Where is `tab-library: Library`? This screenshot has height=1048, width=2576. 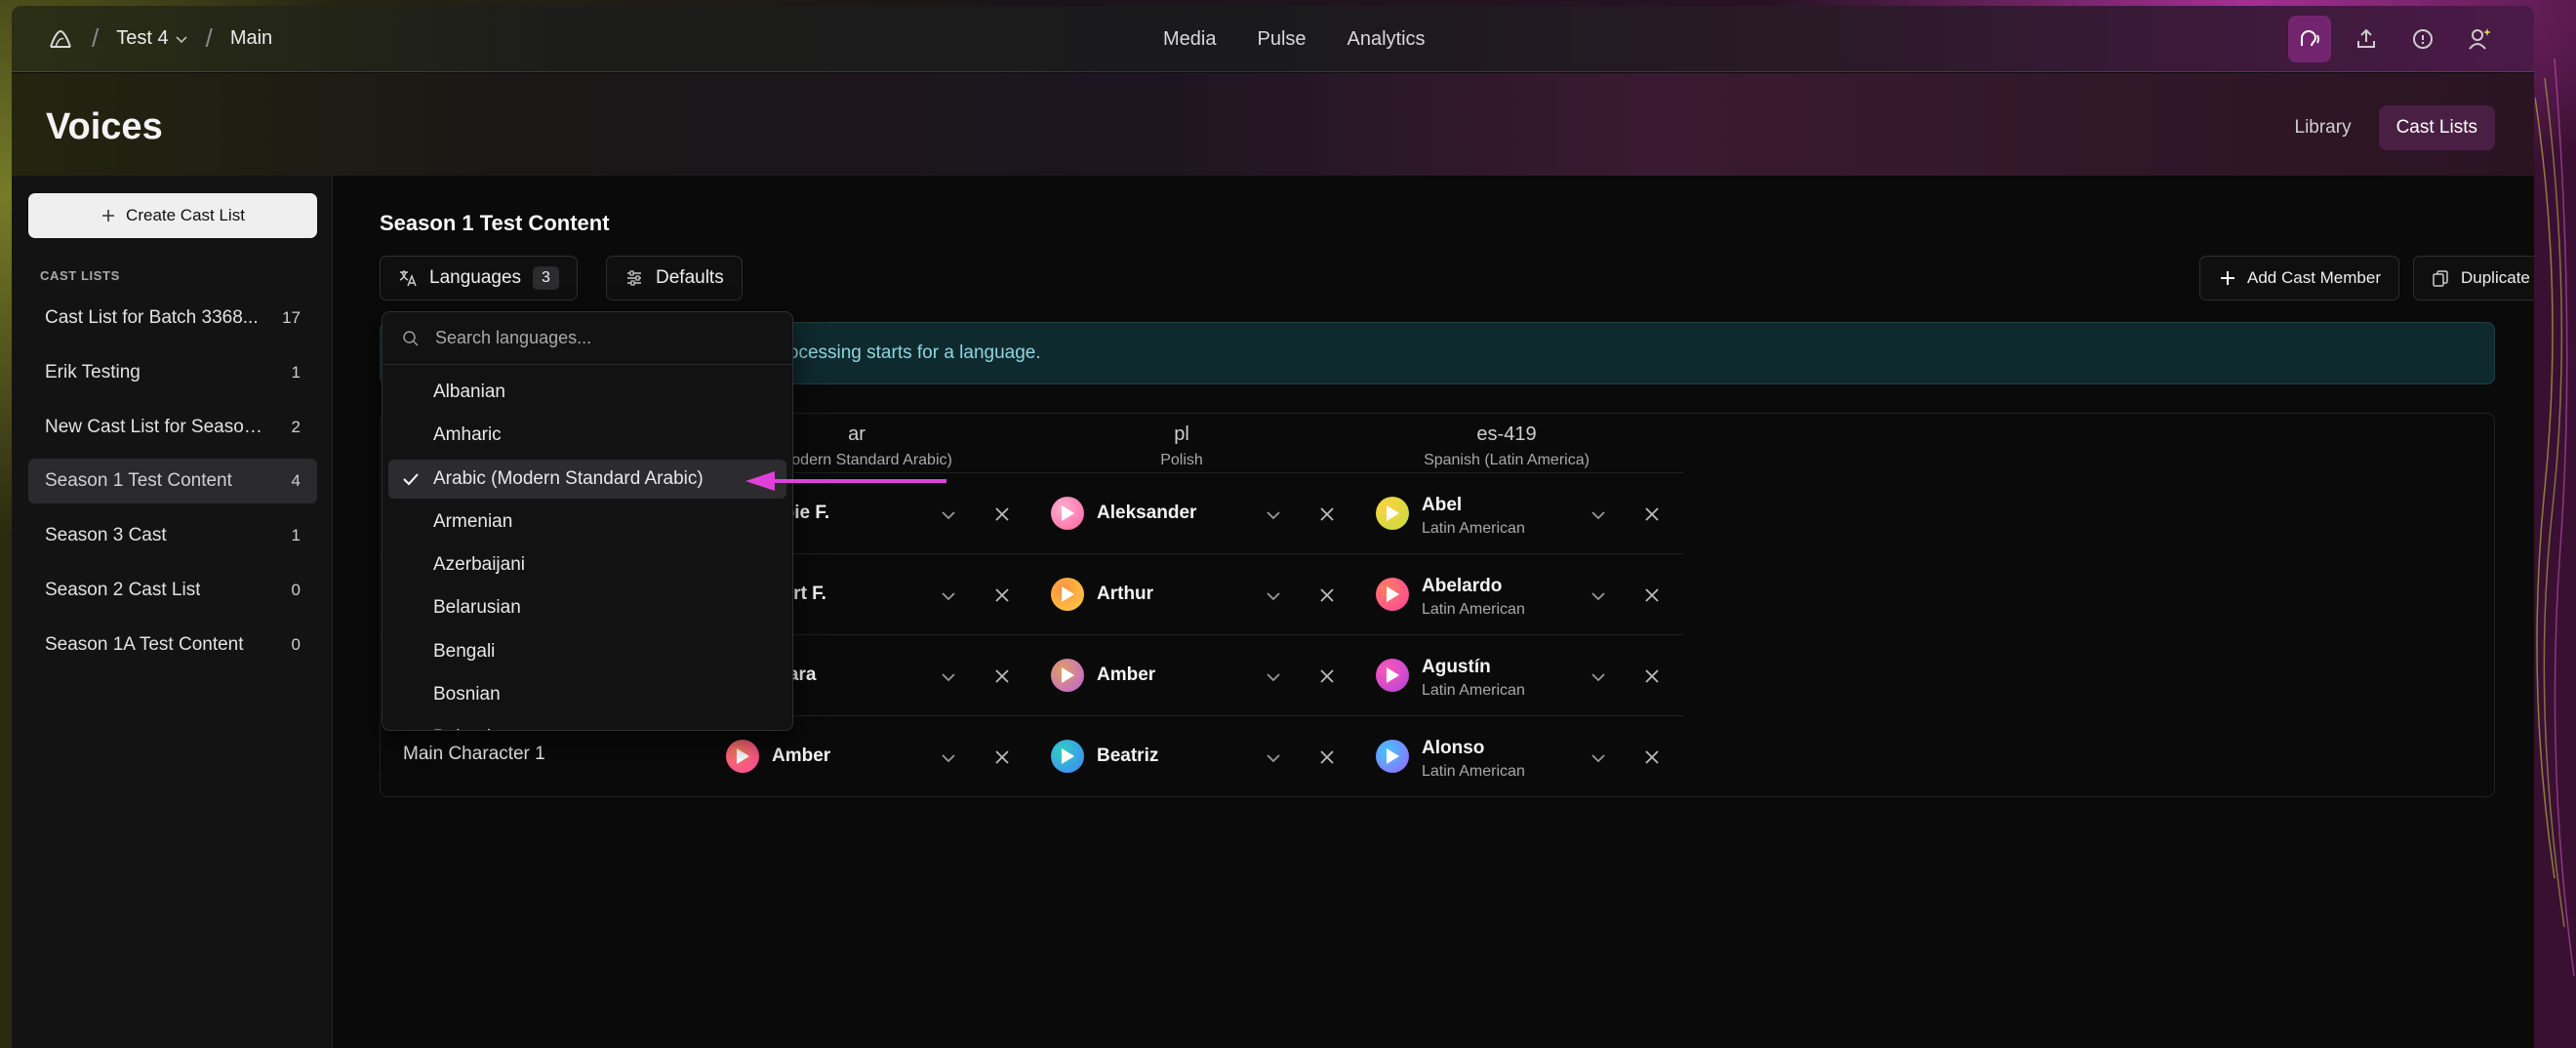
tab-library: Library is located at coordinates (2323, 128).